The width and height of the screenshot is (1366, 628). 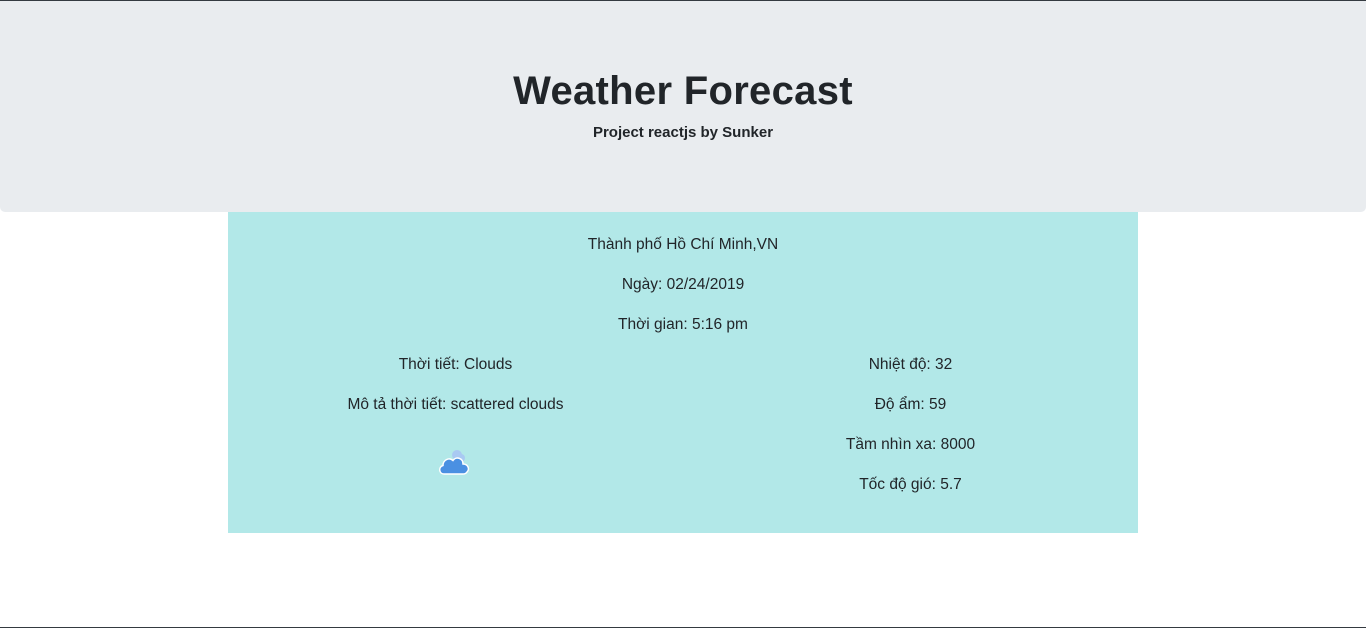 I want to click on visibility-label: Tầm nhìn xa: 8000, so click(x=910, y=444).